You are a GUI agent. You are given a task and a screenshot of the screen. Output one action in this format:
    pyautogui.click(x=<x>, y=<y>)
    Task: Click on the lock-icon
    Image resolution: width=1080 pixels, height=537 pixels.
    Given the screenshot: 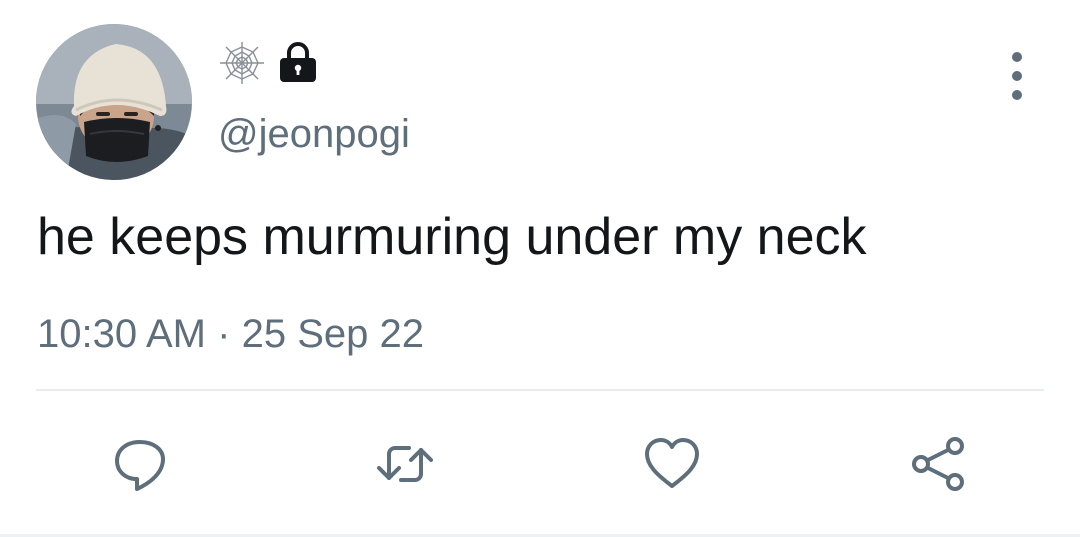 What is the action you would take?
    pyautogui.click(x=298, y=63)
    